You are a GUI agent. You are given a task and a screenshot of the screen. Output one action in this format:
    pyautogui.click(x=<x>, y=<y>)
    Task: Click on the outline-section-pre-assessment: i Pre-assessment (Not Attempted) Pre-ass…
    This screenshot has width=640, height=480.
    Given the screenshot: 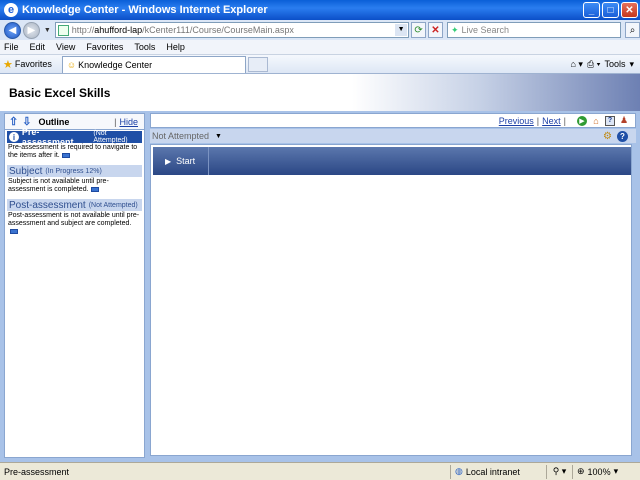 What is the action you would take?
    pyautogui.click(x=74, y=145)
    